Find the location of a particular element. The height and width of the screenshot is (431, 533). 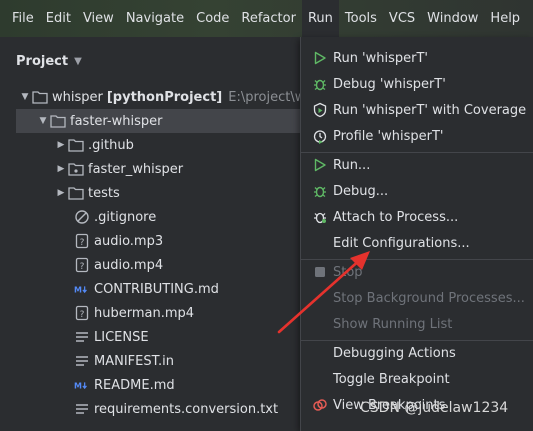

menu-item-run-coverage: Run 'whisperT' with Coverage is located at coordinates (417, 110).